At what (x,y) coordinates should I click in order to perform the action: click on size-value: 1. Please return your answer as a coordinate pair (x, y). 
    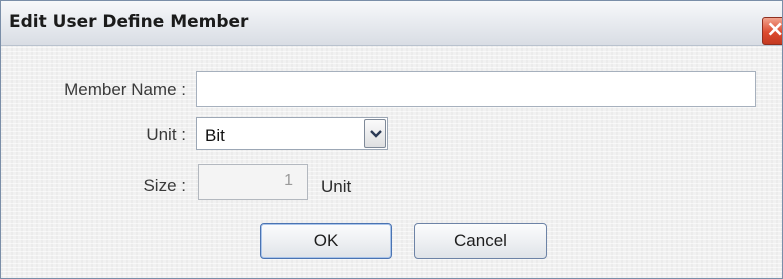
    Looking at the image, I should click on (288, 180).